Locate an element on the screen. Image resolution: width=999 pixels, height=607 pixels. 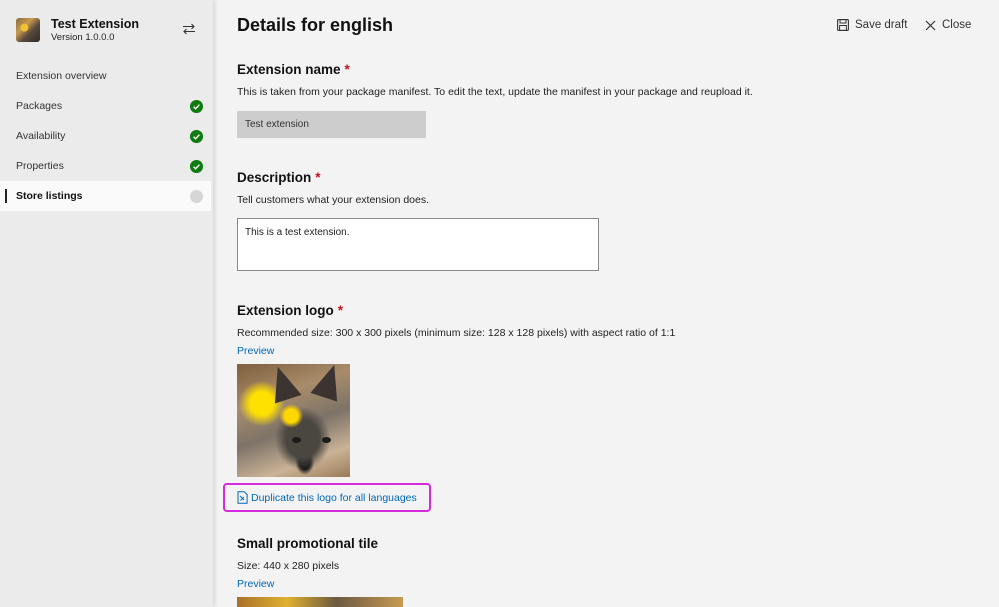
app-header: Test Extension Version 1.0.0.0 is located at coordinates (111, 31).